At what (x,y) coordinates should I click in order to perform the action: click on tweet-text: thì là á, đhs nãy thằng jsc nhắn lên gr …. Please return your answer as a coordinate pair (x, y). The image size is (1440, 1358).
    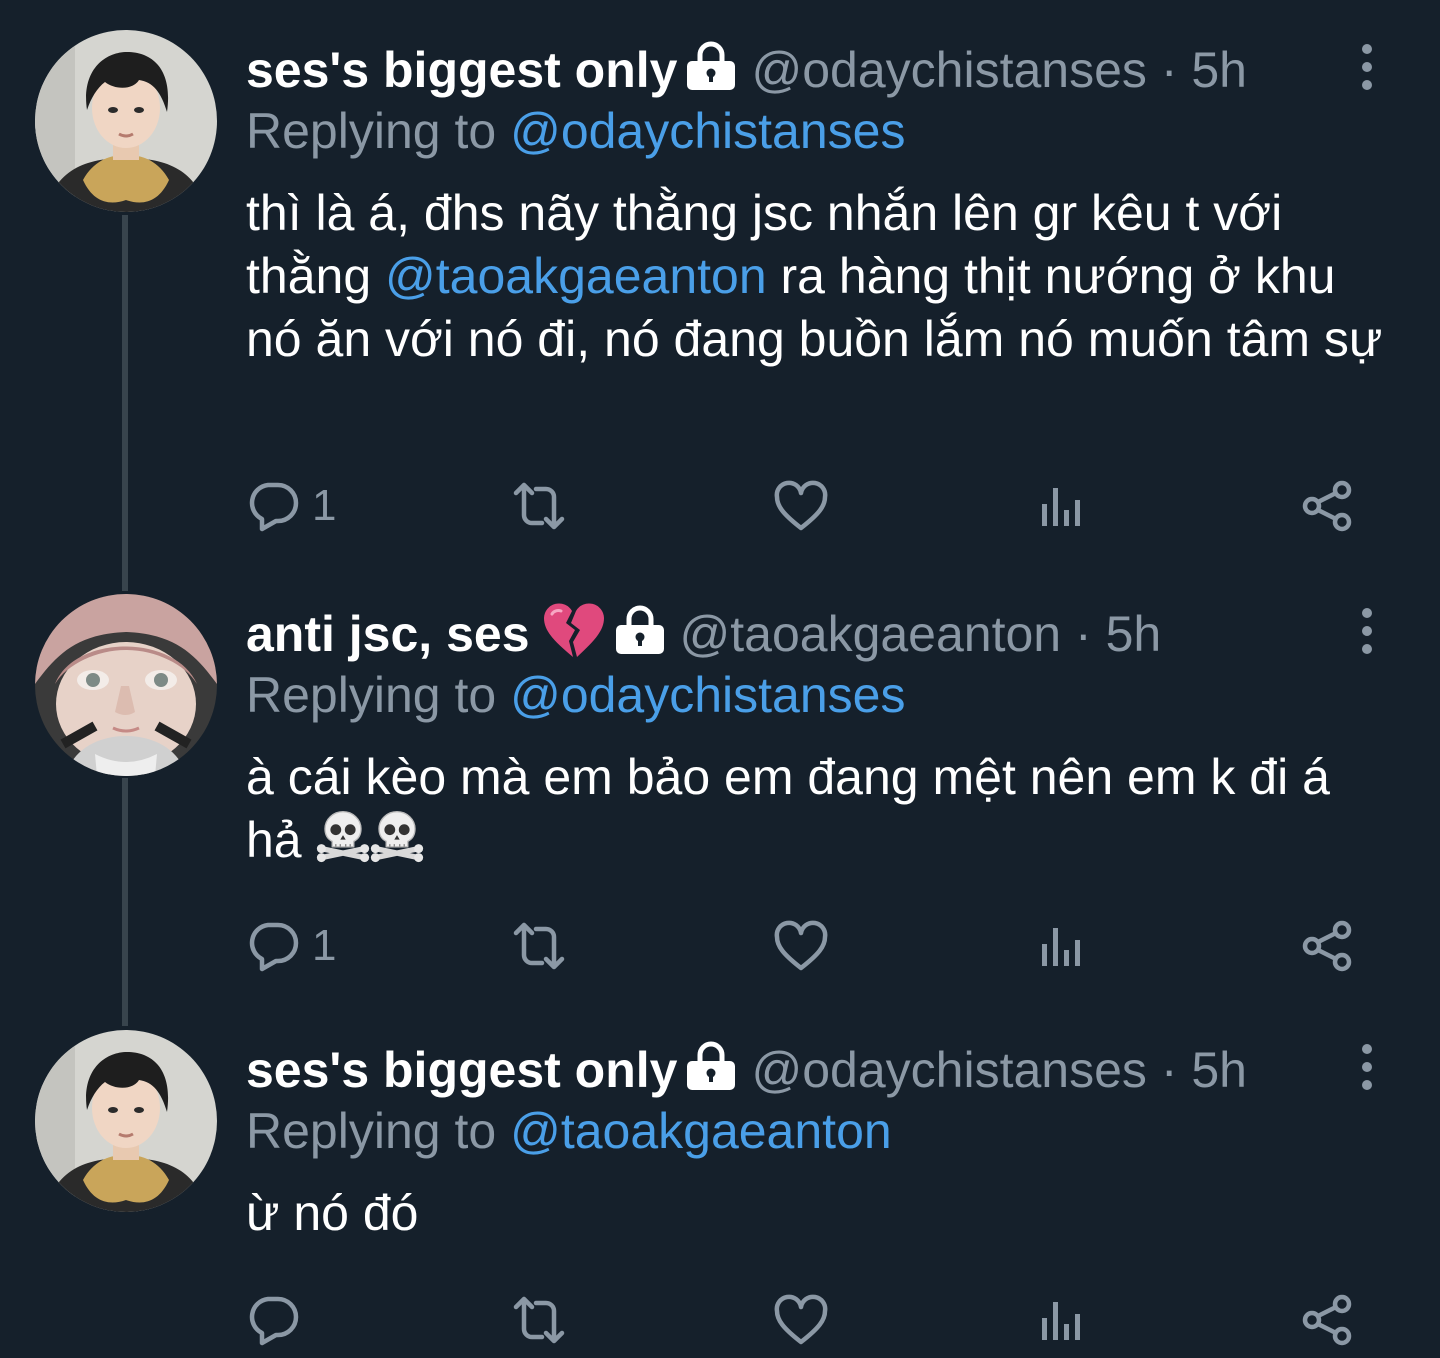
    Looking at the image, I should click on (821, 276).